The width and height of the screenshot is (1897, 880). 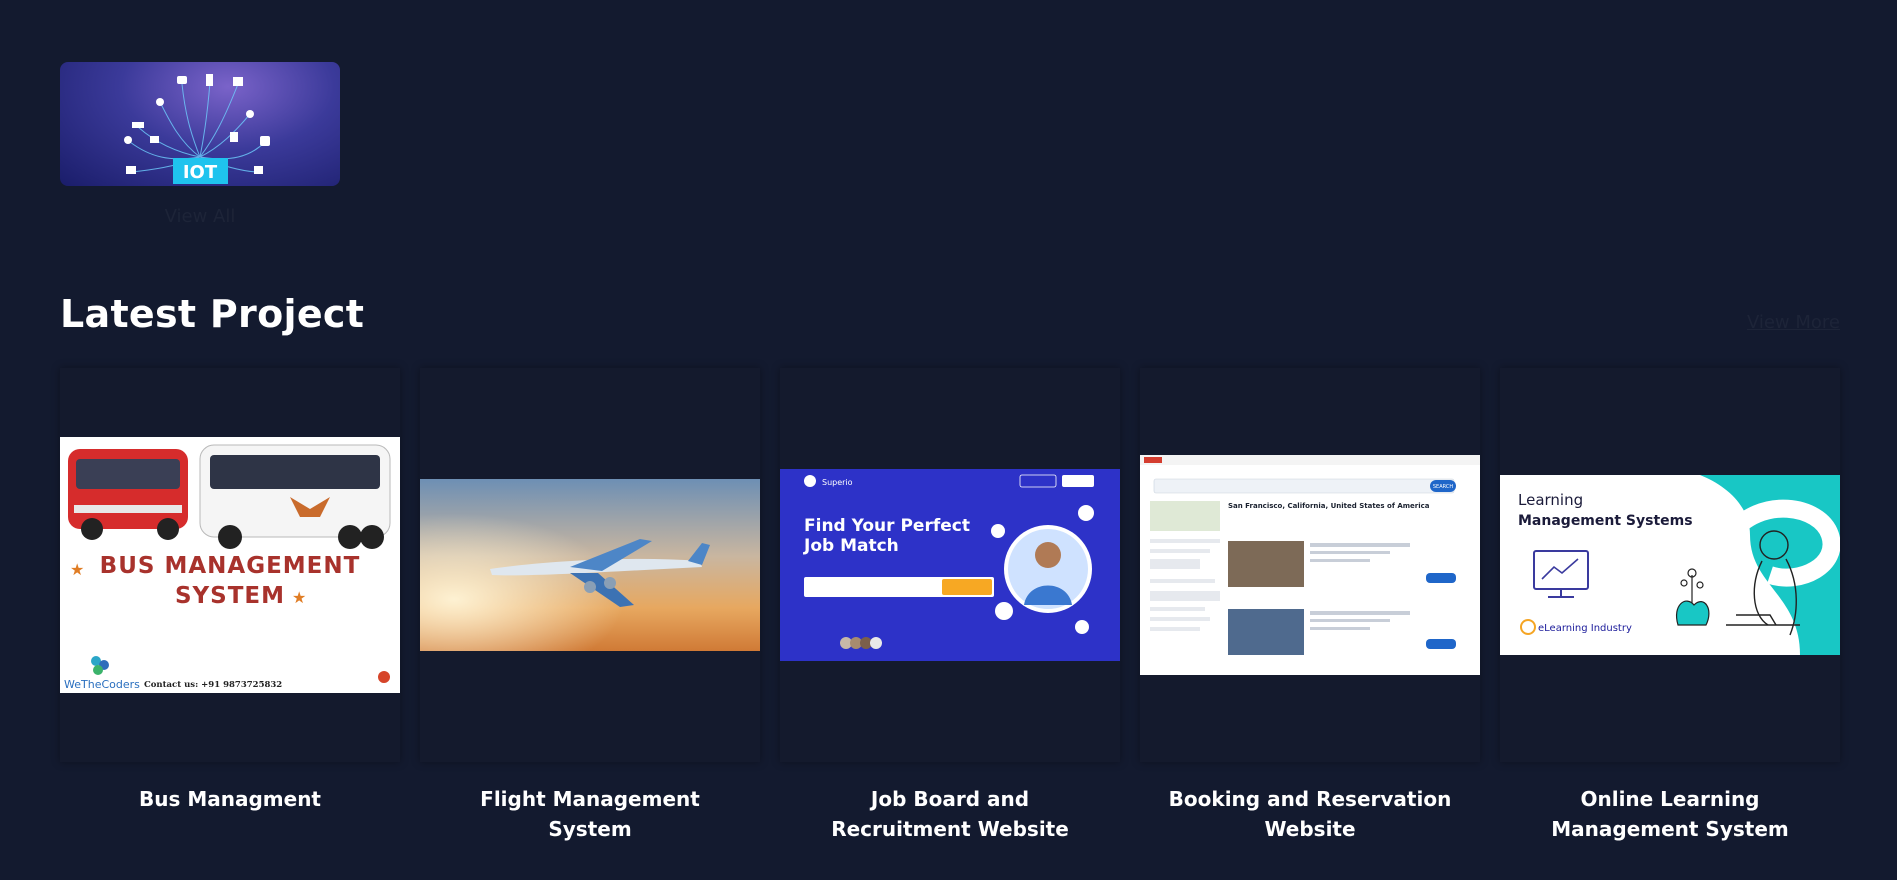 I want to click on job-board-logo: Superio, so click(x=837, y=482).